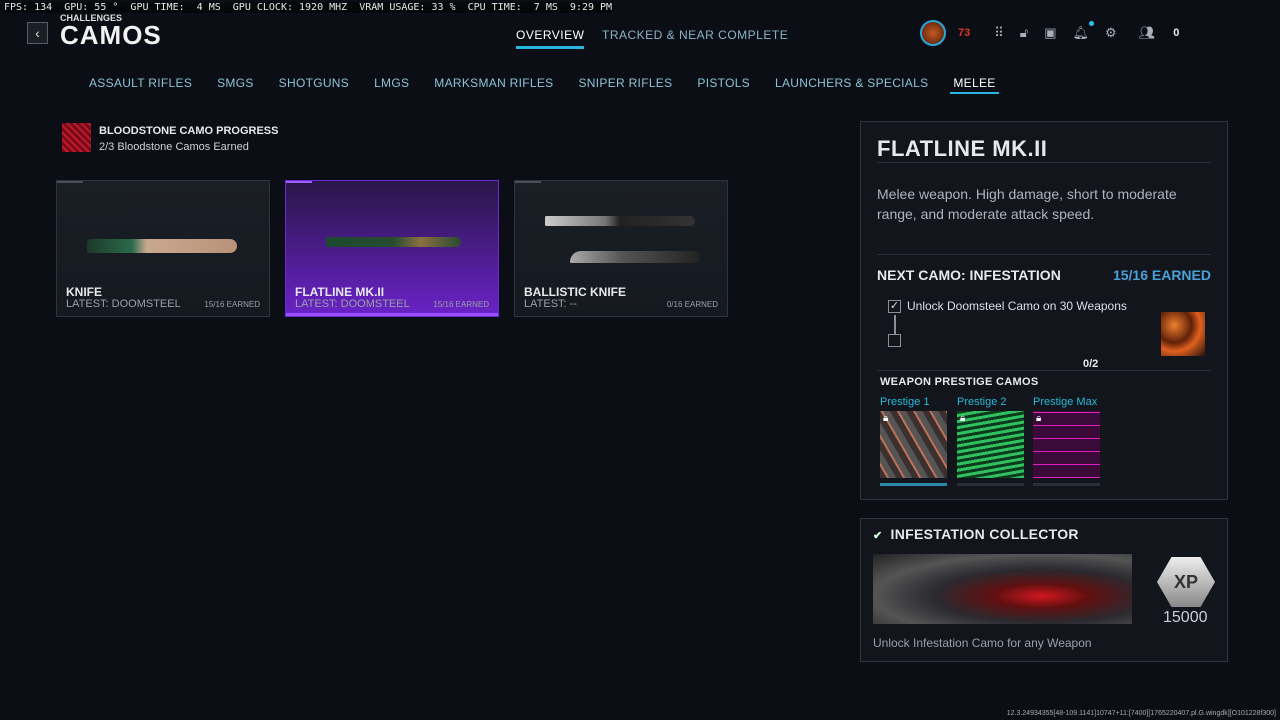 This screenshot has width=1280, height=720. Describe the element at coordinates (990, 441) in the screenshot. I see `prestige-camo-2: Prestige 2 🔒︎` at that location.